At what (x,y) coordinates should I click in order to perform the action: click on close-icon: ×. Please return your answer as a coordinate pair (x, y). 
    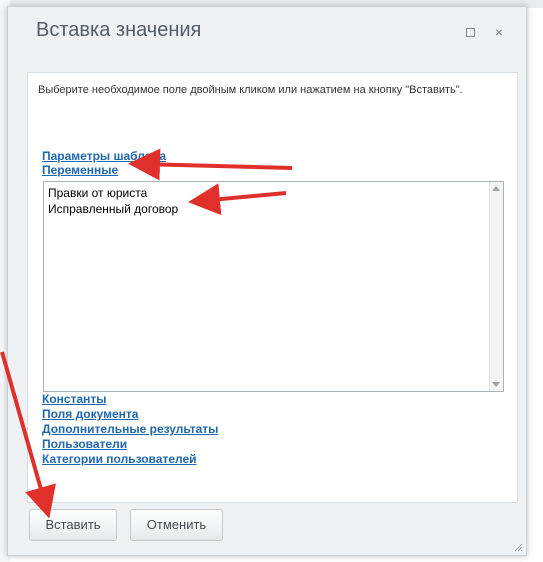
    Looking at the image, I should click on (499, 32).